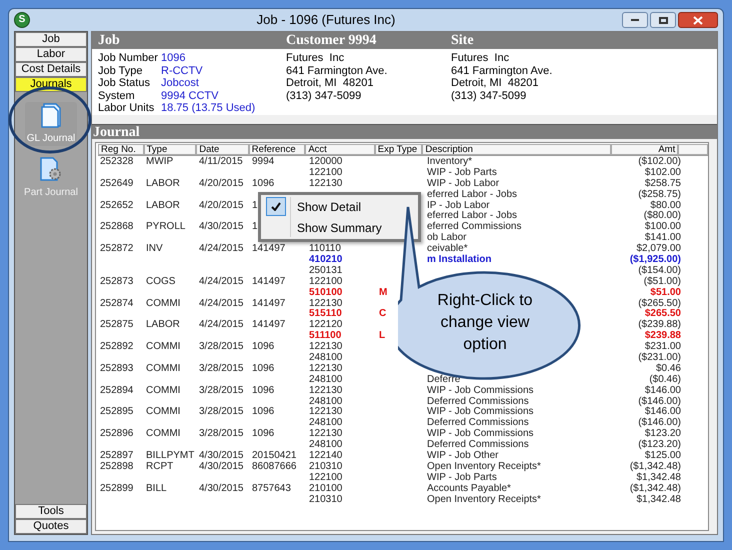  What do you see at coordinates (117, 391) in the screenshot?
I see `table-cell-text: 252894` at bounding box center [117, 391].